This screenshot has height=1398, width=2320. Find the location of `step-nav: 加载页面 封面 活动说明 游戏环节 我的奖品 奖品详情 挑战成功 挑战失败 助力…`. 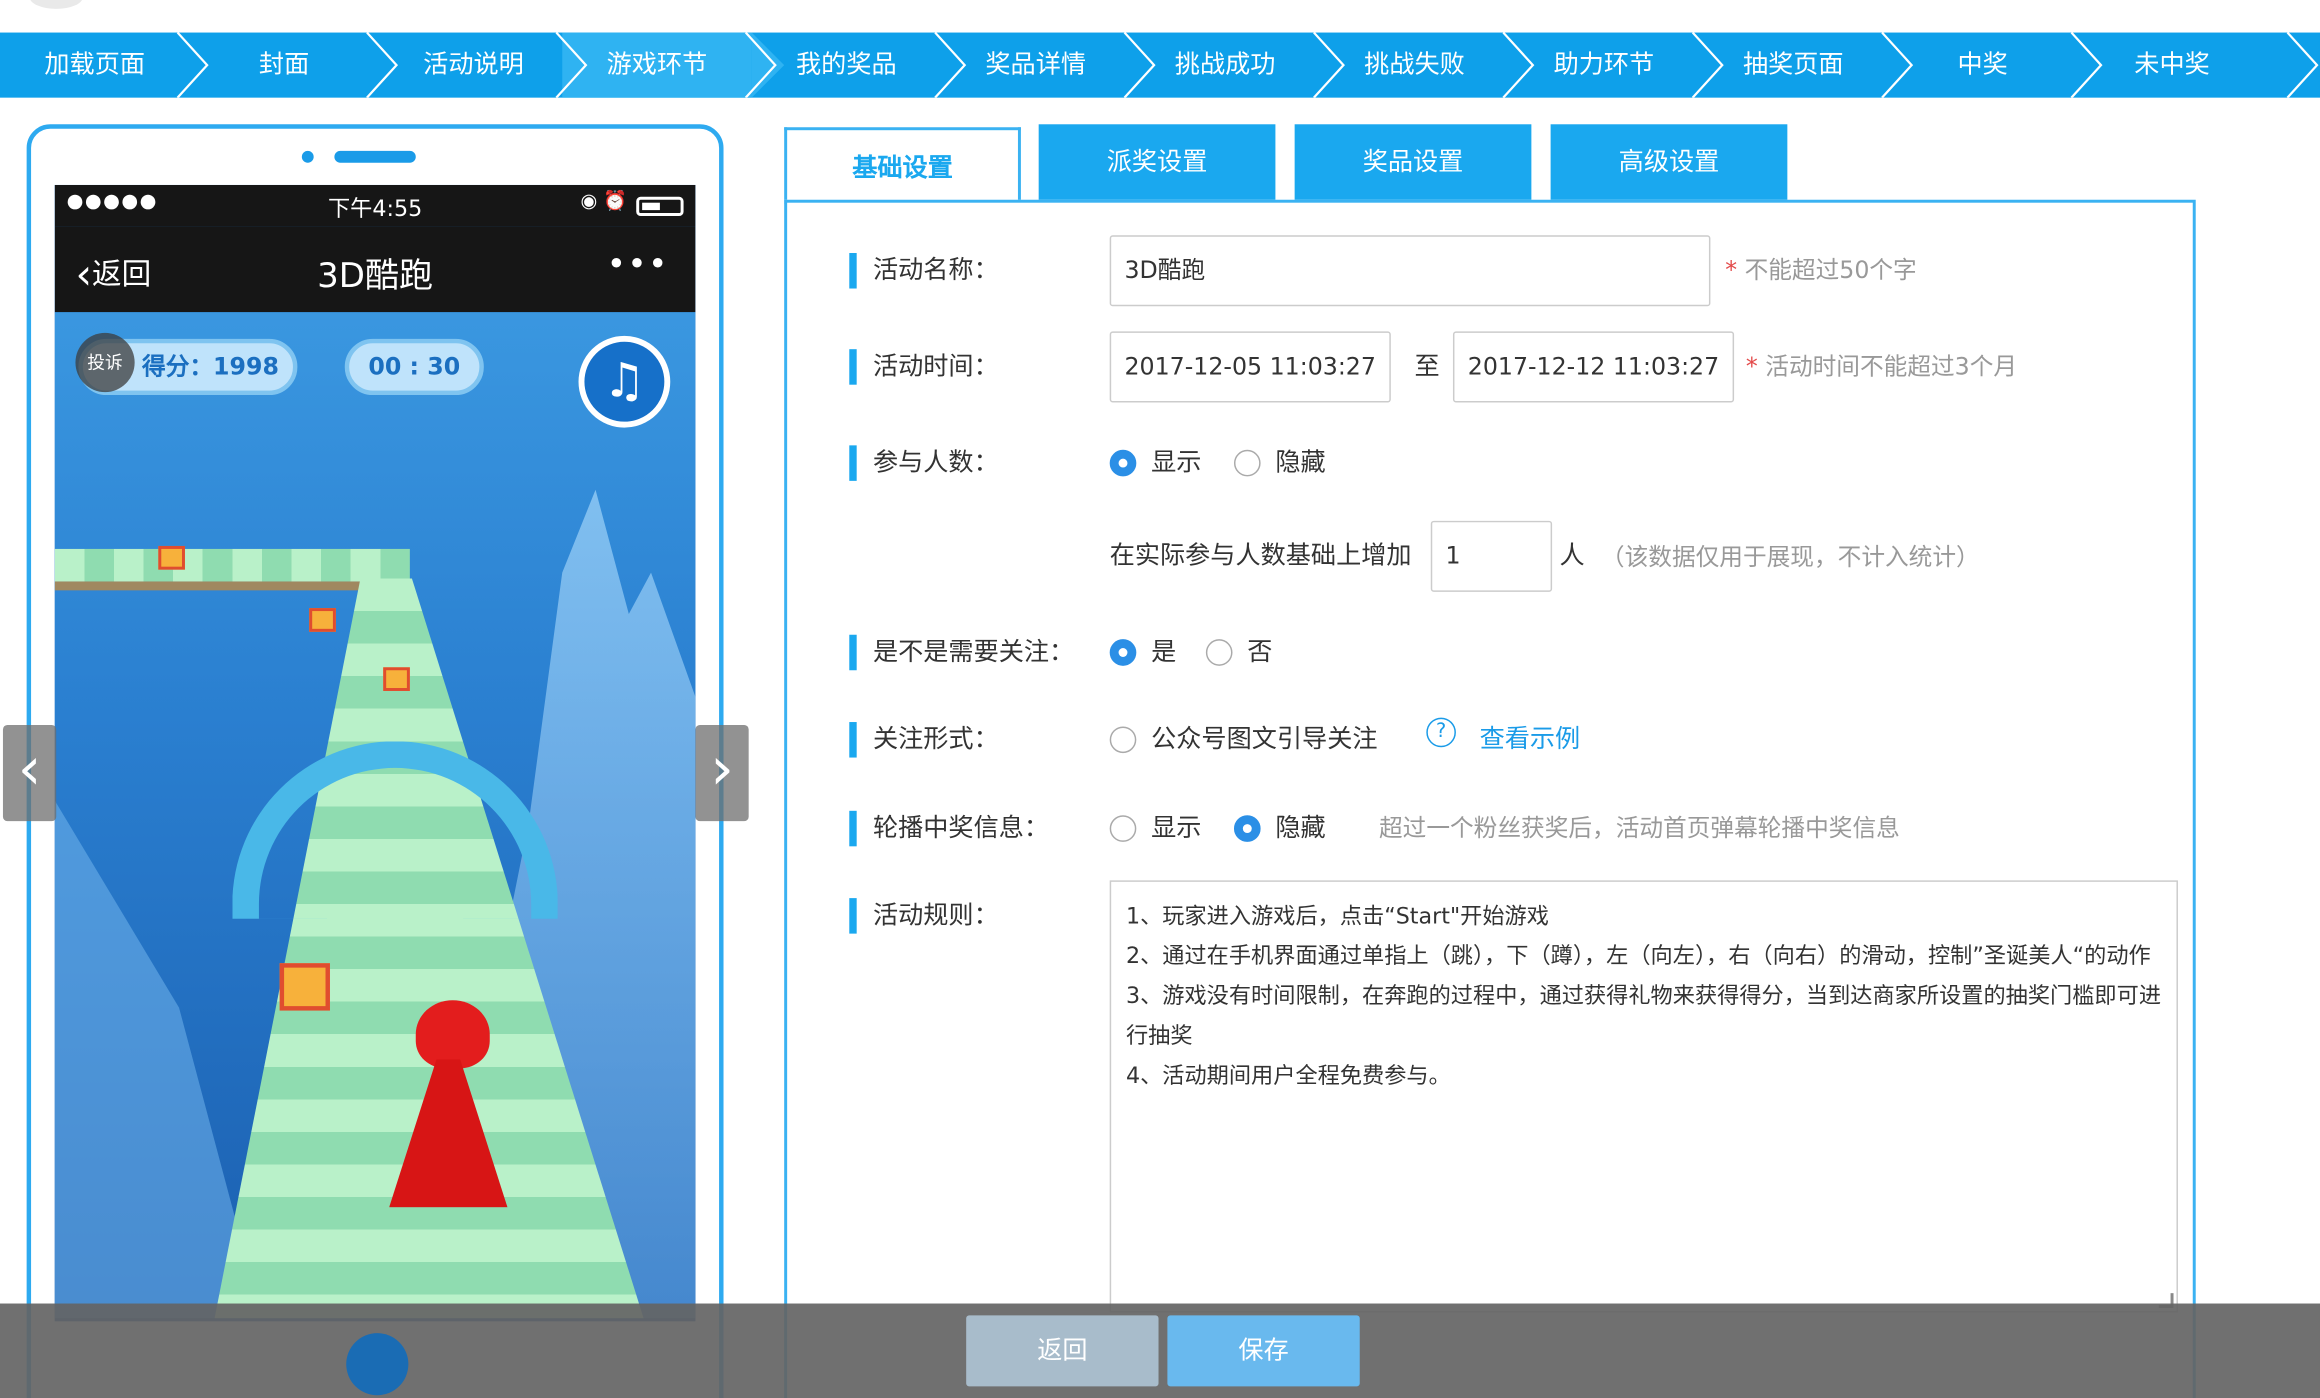

step-nav: 加载页面 封面 活动说明 游戏环节 我的奖品 奖品详情 挑战成功 挑战失败 助力… is located at coordinates (1160, 65).